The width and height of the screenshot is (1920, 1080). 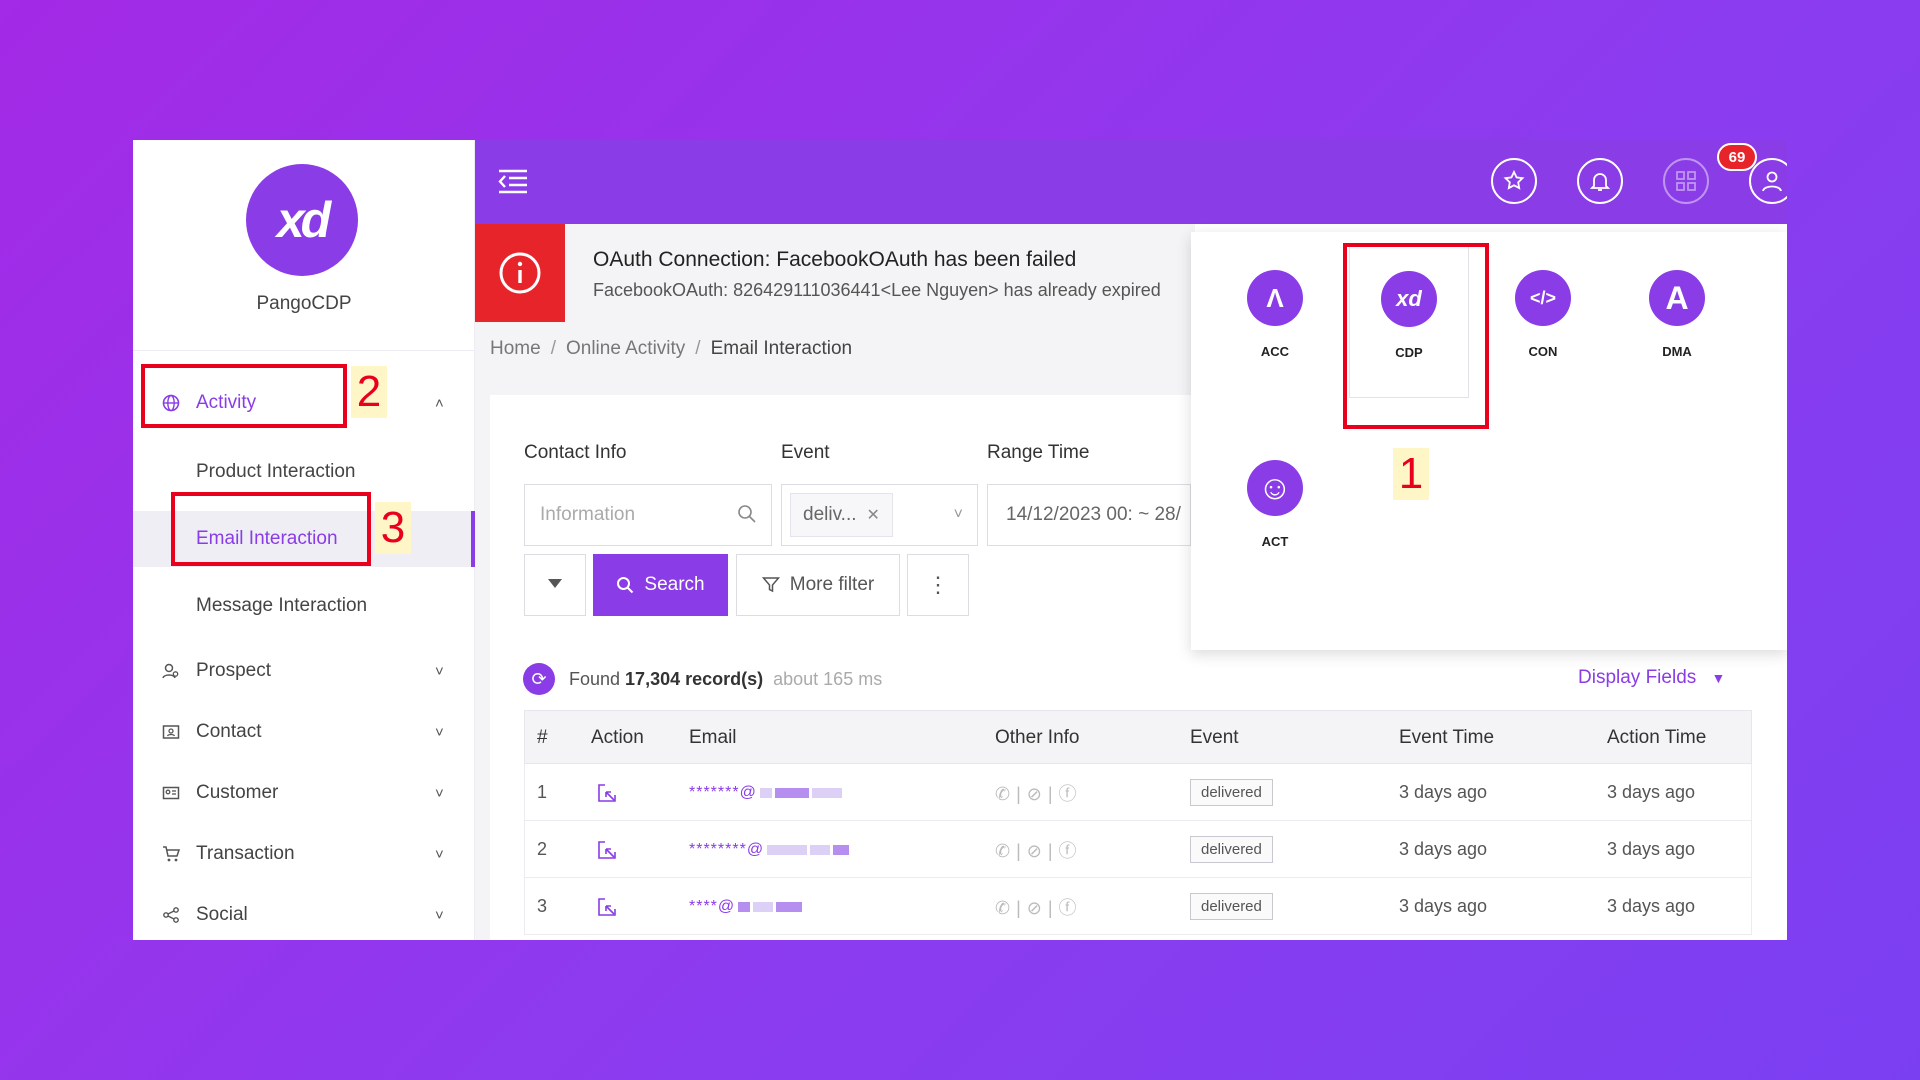 What do you see at coordinates (304, 915) in the screenshot?
I see `sidebar-item-social: Social ˅` at bounding box center [304, 915].